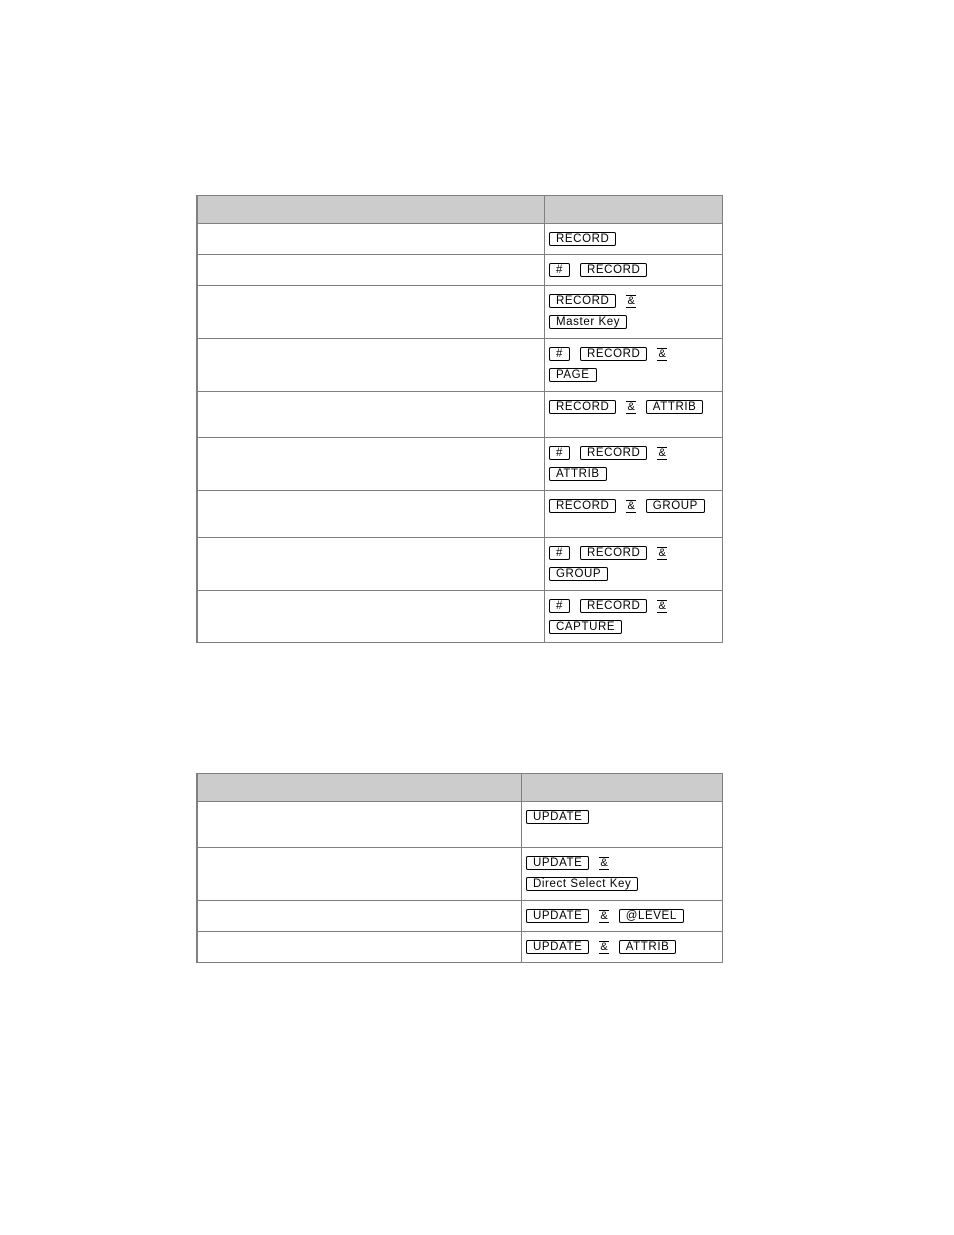 Image resolution: width=954 pixels, height=1235 pixels. I want to click on key-sequence: # RECORD, so click(633, 270).